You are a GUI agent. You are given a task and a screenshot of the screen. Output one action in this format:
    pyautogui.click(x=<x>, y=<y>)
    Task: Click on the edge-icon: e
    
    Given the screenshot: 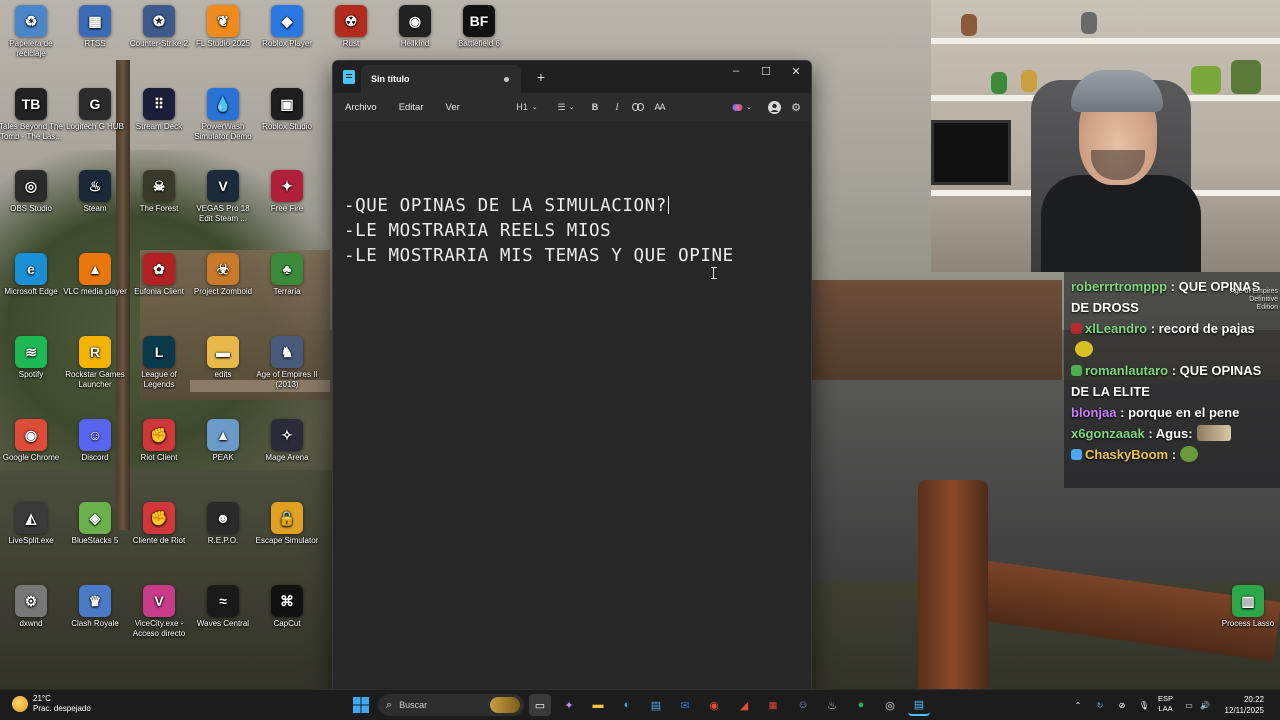 What is the action you would take?
    pyautogui.click(x=31, y=269)
    